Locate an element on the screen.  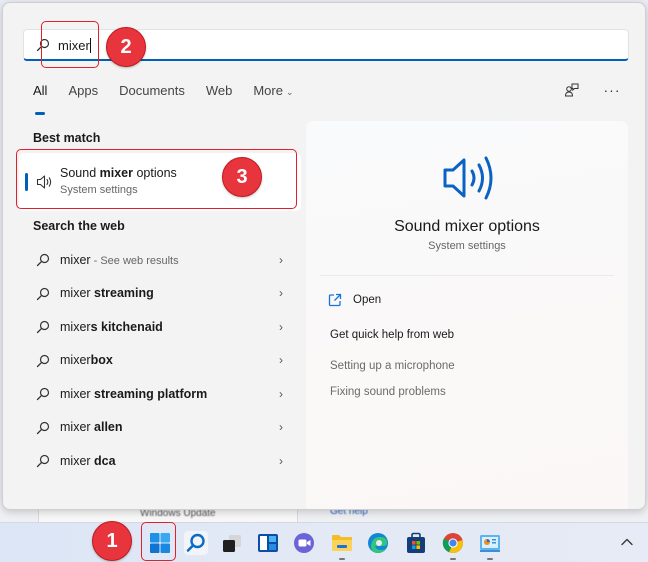
filter-tabs: All Apps Documents Web More ⌄ is located at coordinates (174, 99).